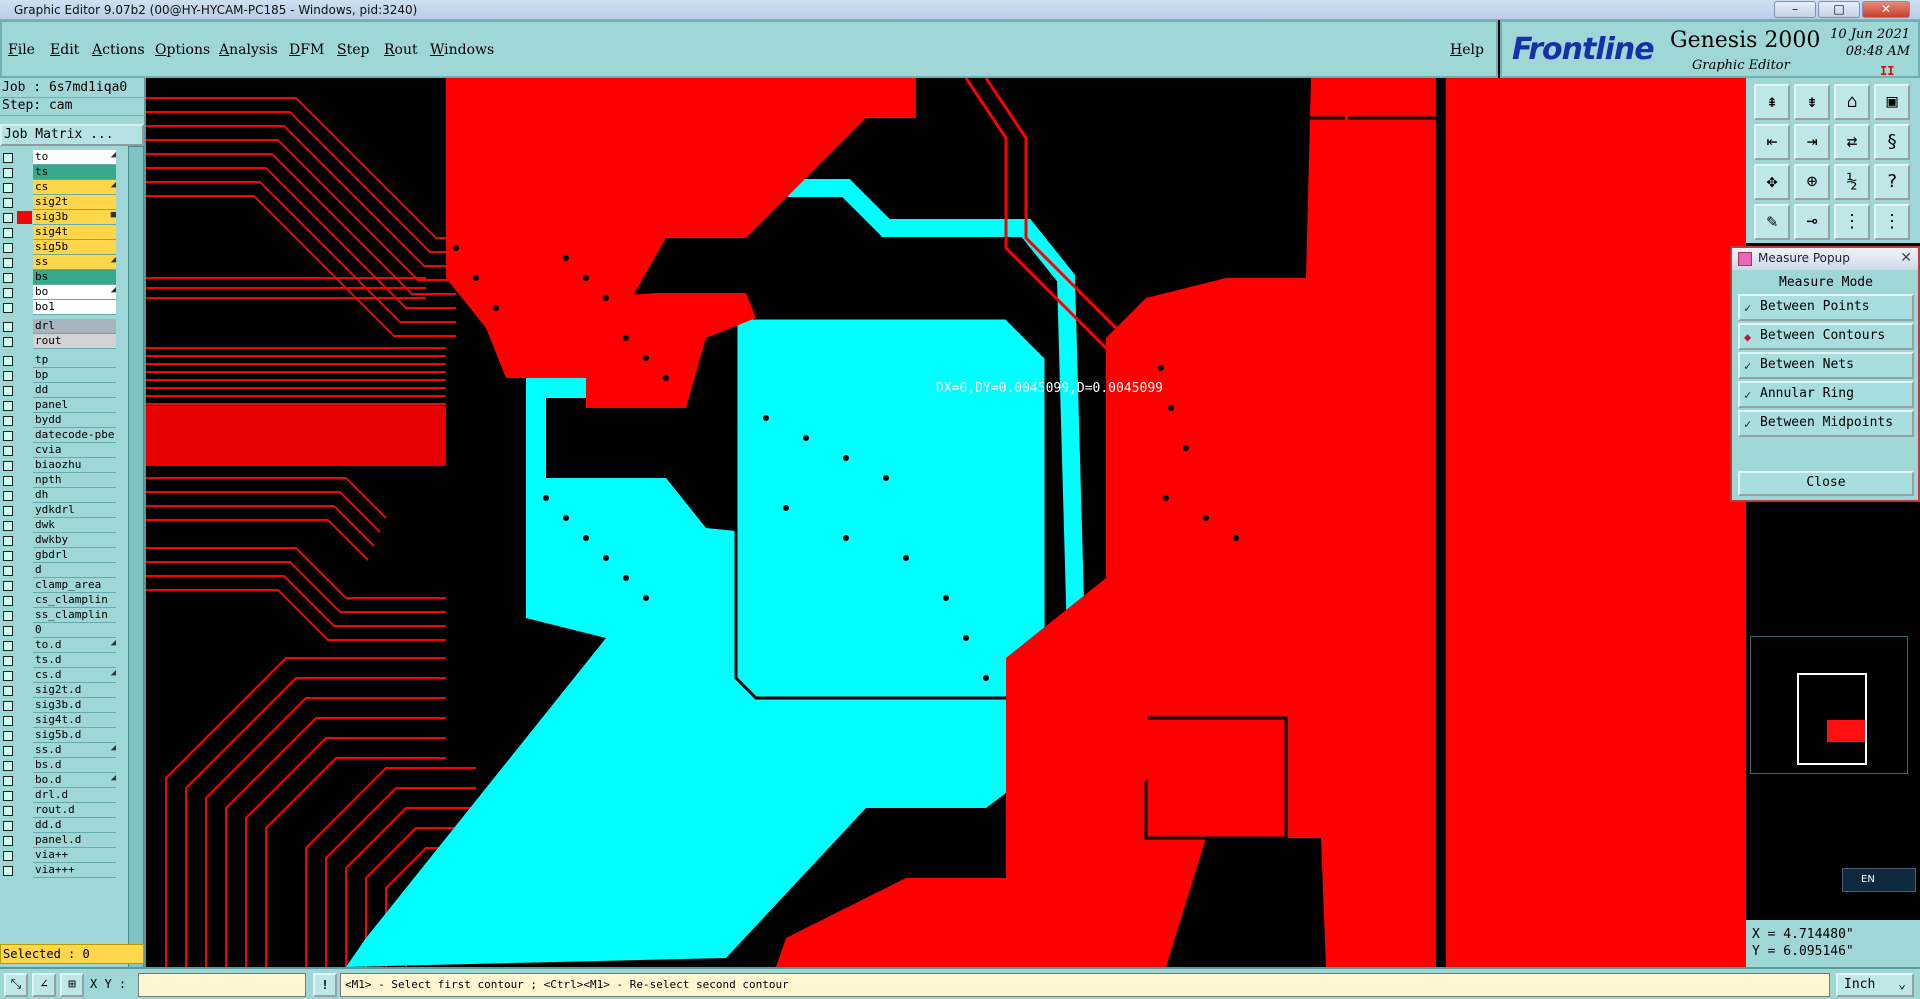  What do you see at coordinates (59, 326) in the screenshot?
I see `layer-row: drl` at bounding box center [59, 326].